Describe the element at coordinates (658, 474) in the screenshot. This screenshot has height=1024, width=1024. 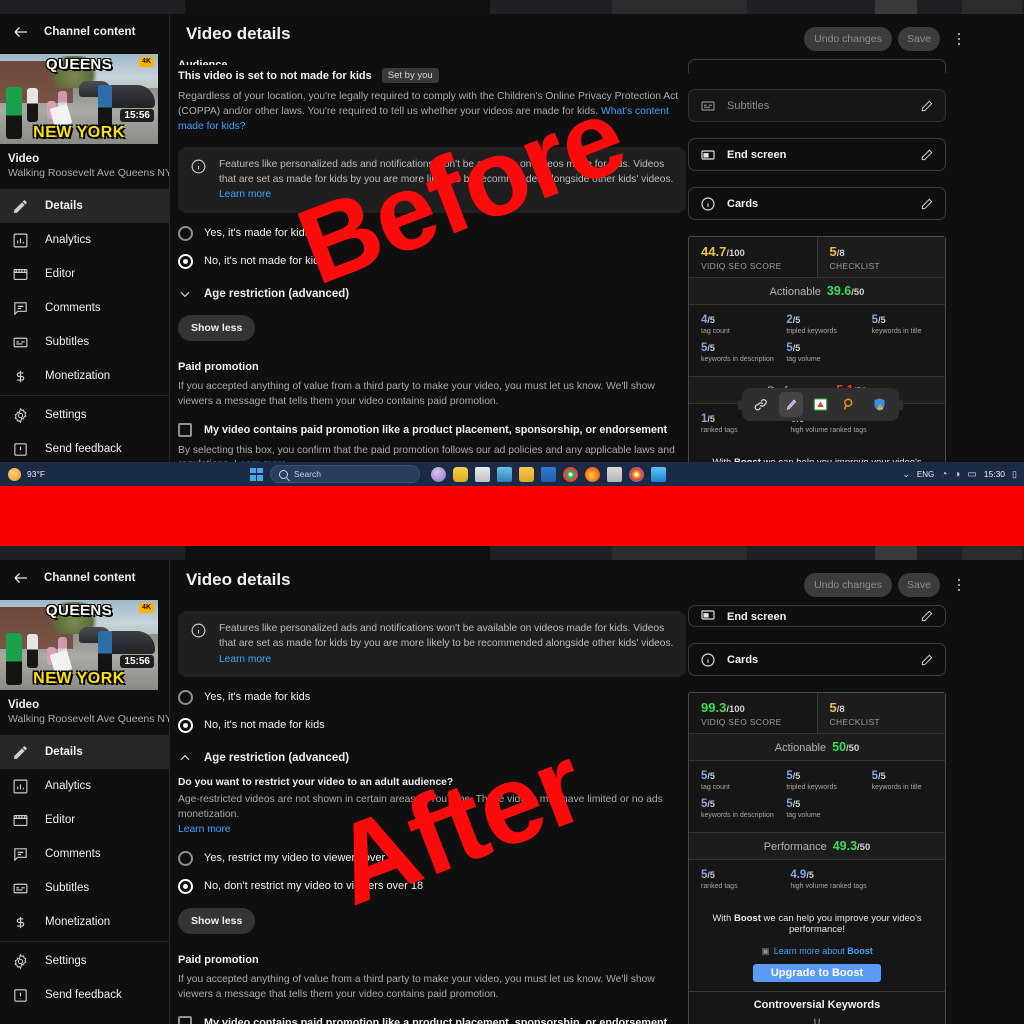
I see `edge-icon` at that location.